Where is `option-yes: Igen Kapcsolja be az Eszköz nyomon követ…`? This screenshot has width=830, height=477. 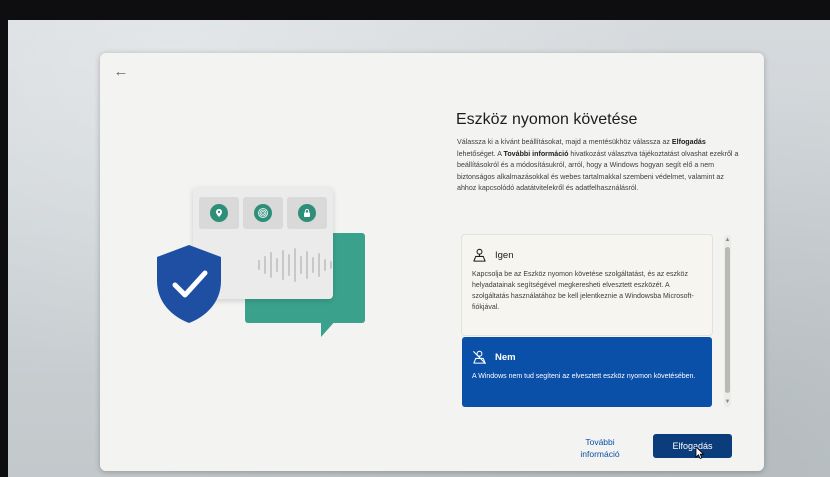 option-yes: Igen Kapcsolja be az Eszköz nyomon követ… is located at coordinates (587, 285).